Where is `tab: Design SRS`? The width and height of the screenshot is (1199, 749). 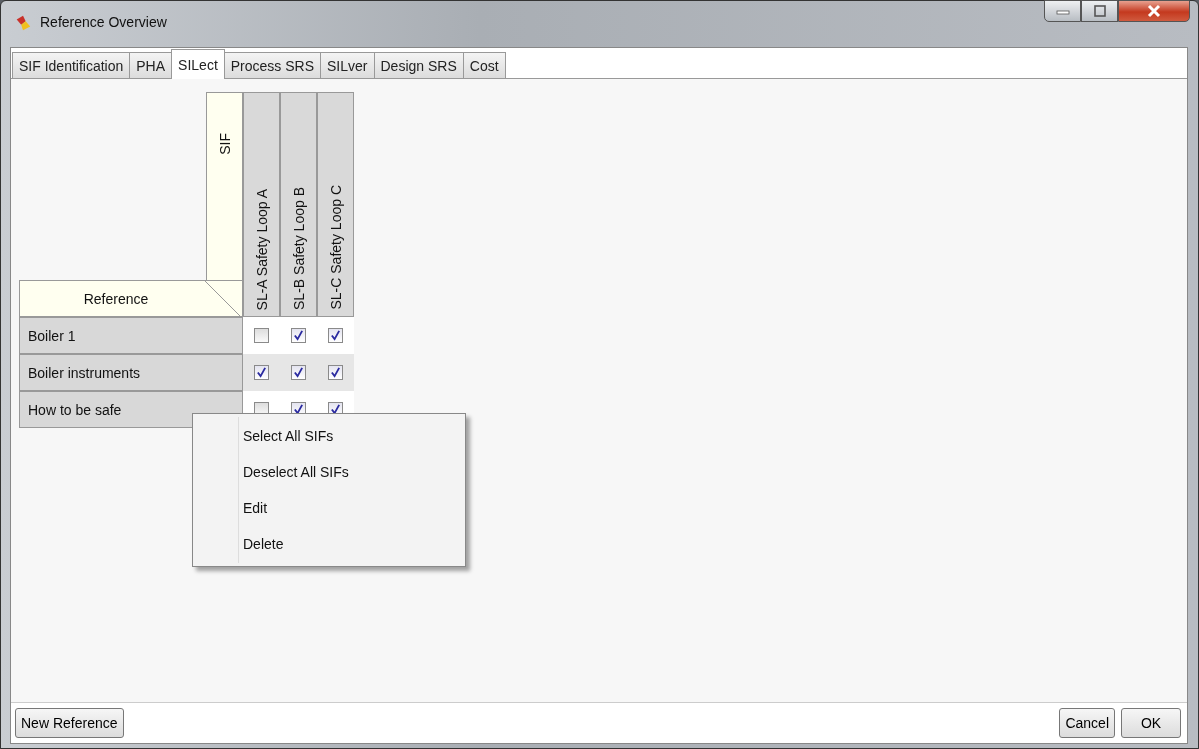 tab: Design SRS is located at coordinates (418, 65).